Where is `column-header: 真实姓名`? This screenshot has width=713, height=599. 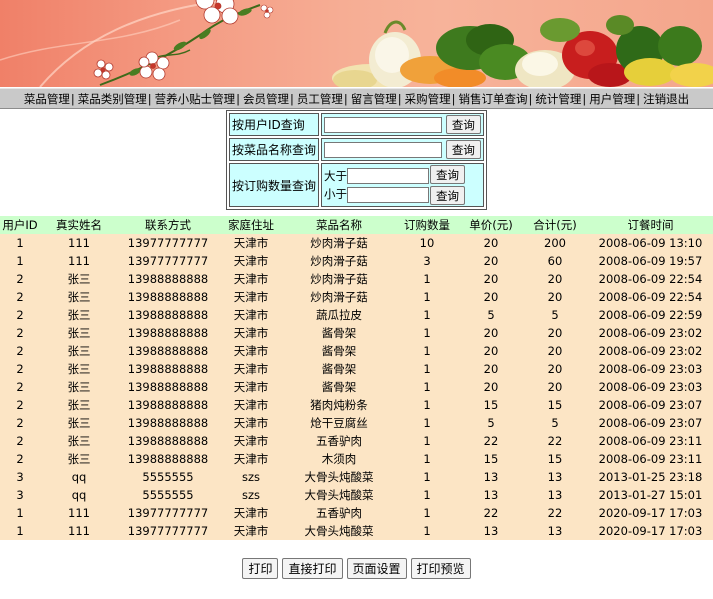
column-header: 真实姓名 is located at coordinates (79, 225).